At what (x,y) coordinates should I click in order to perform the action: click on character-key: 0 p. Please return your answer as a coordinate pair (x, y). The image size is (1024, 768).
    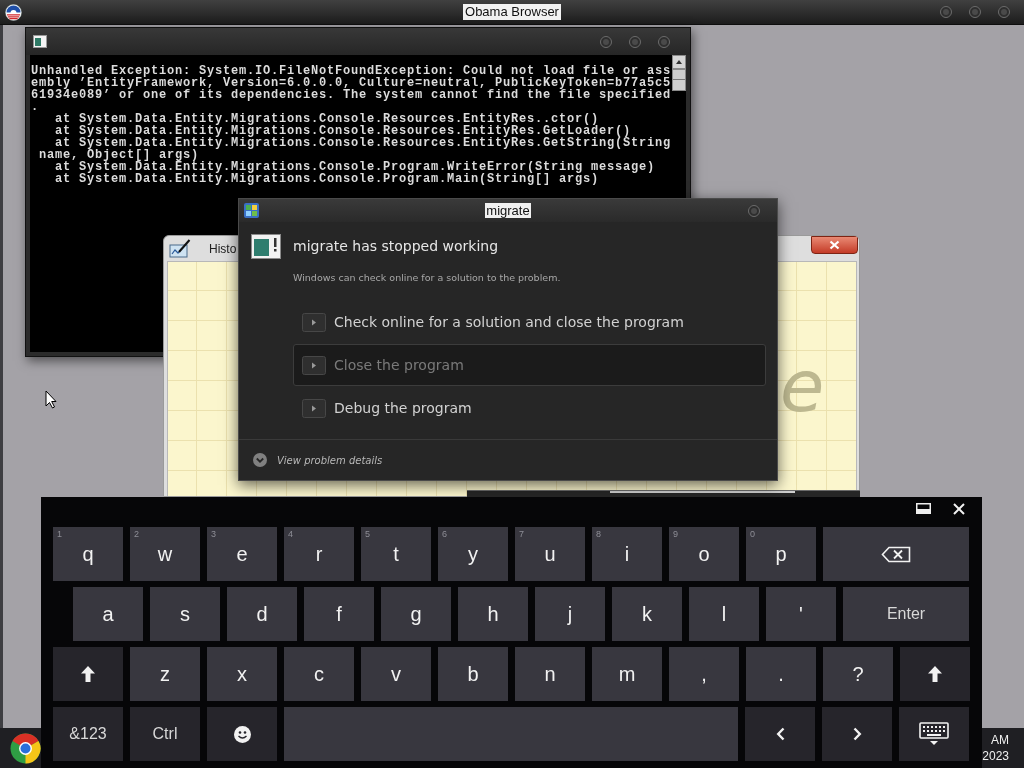
    Looking at the image, I should click on (781, 554).